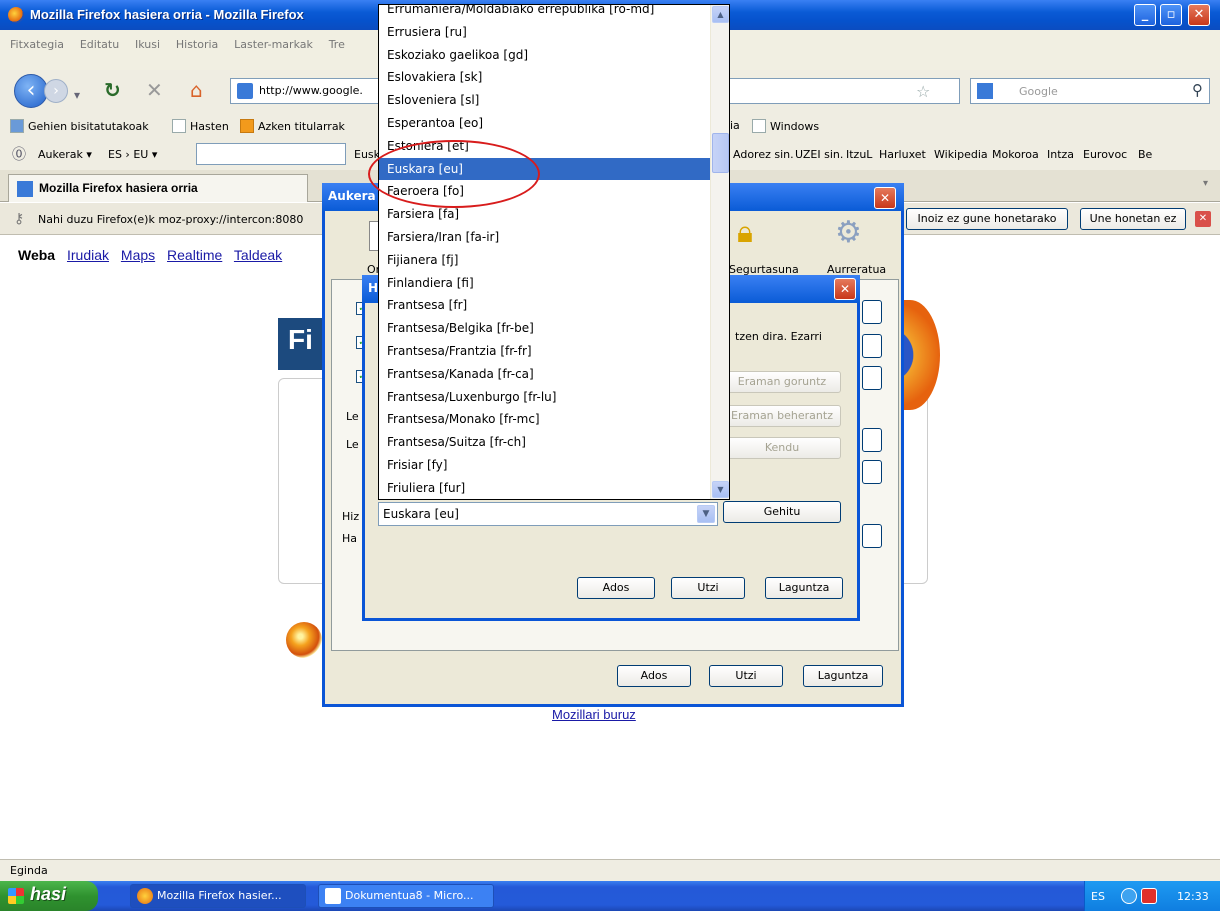 This screenshot has height=911, width=1220. Describe the element at coordinates (138, 255) in the screenshot. I see `nav-link-maps: Maps` at that location.